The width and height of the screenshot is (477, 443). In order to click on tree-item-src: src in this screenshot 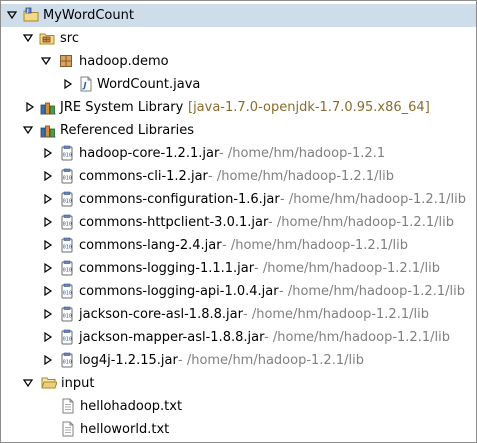, I will do `click(238, 38)`.